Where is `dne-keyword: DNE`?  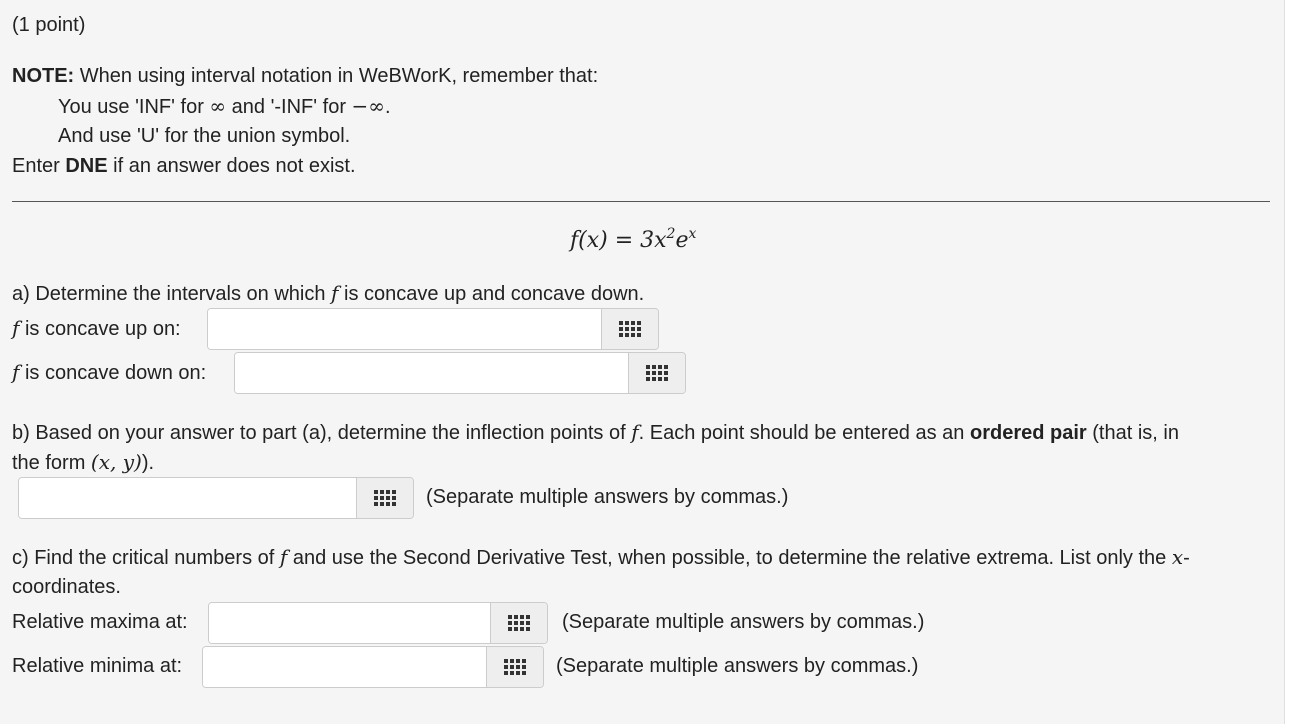
dne-keyword: DNE is located at coordinates (86, 166).